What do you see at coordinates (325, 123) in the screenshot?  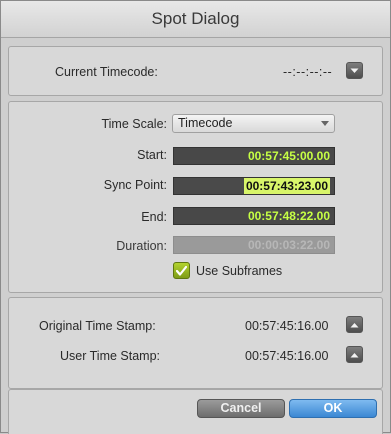 I see `dropdown-arrow-icon` at bounding box center [325, 123].